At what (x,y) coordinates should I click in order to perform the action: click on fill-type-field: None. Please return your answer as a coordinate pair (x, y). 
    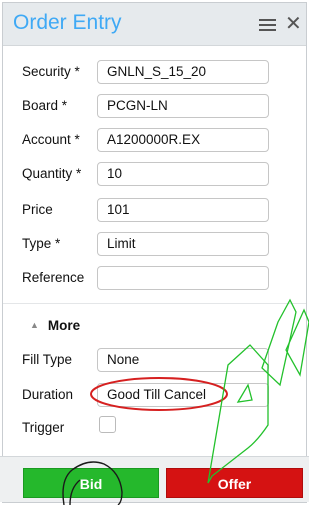
    Looking at the image, I should click on (183, 360).